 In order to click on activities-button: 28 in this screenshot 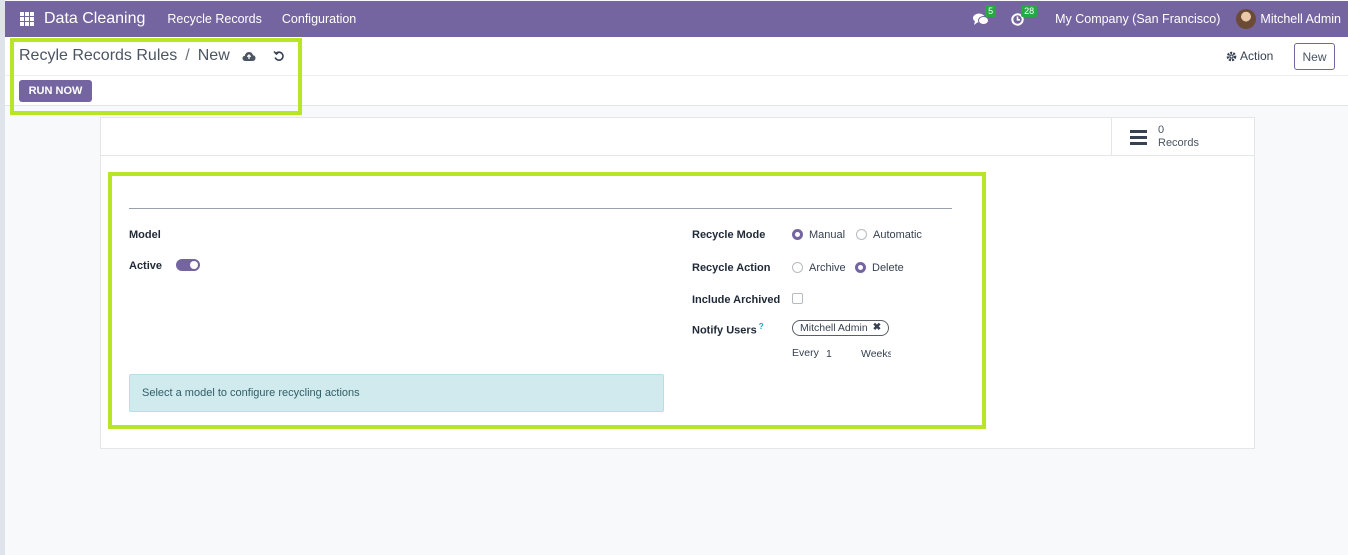, I will do `click(1023, 15)`.